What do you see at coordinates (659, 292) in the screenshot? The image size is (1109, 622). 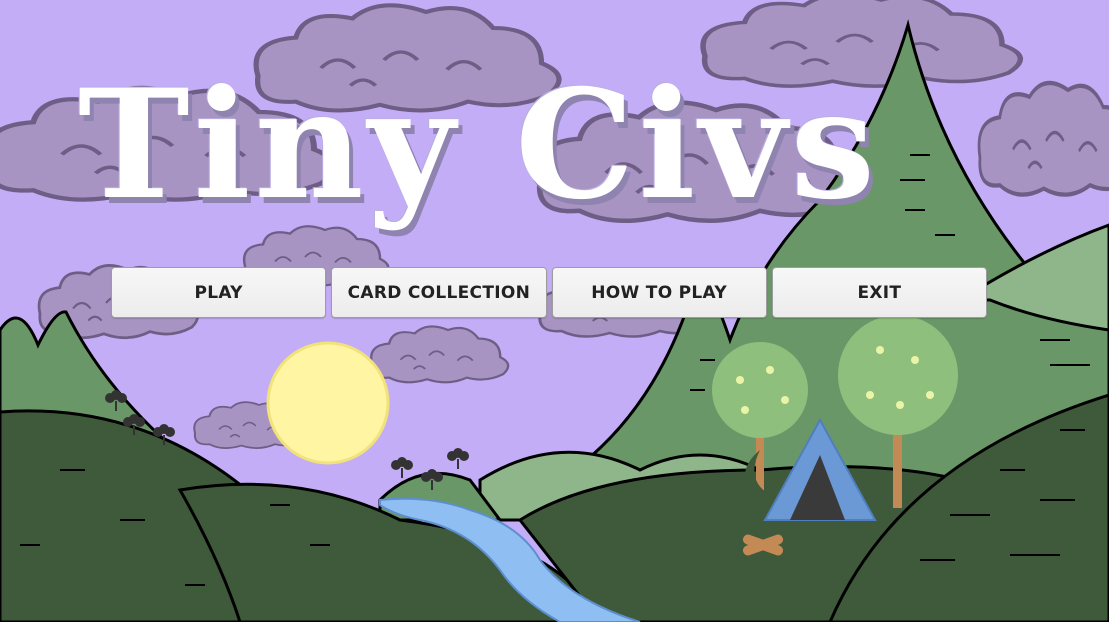 I see `how-to-play-button: HOW TO PLAY` at bounding box center [659, 292].